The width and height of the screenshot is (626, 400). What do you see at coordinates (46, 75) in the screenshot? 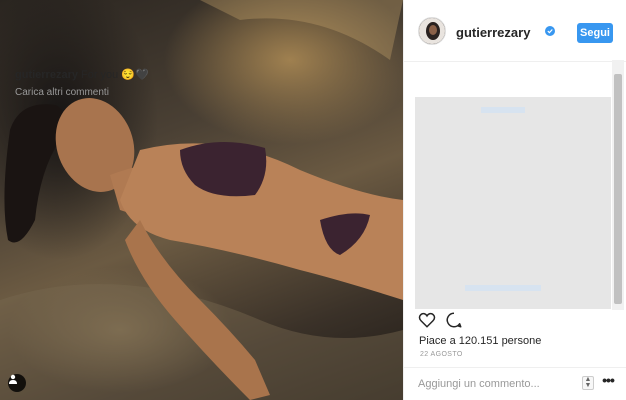
I see `caption-username: gutierrezary` at bounding box center [46, 75].